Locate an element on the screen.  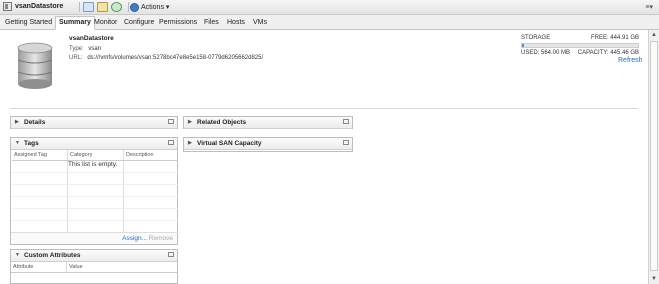
tab-configure: Configure is located at coordinates (139, 22).